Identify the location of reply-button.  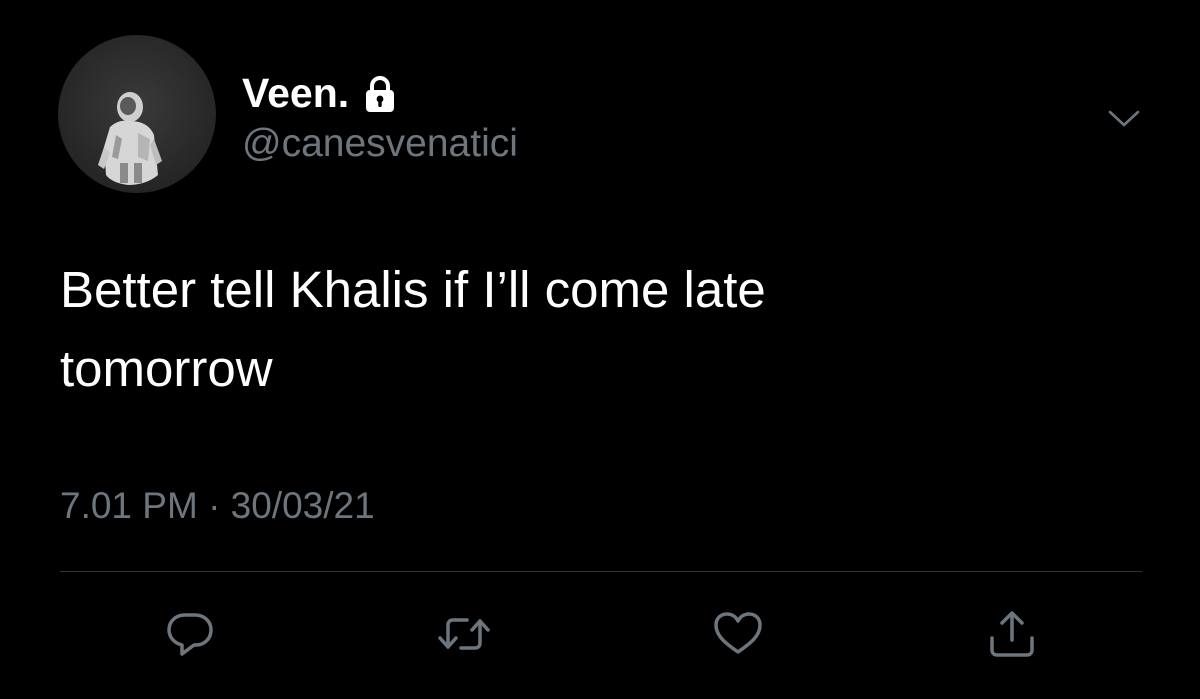
(190, 634).